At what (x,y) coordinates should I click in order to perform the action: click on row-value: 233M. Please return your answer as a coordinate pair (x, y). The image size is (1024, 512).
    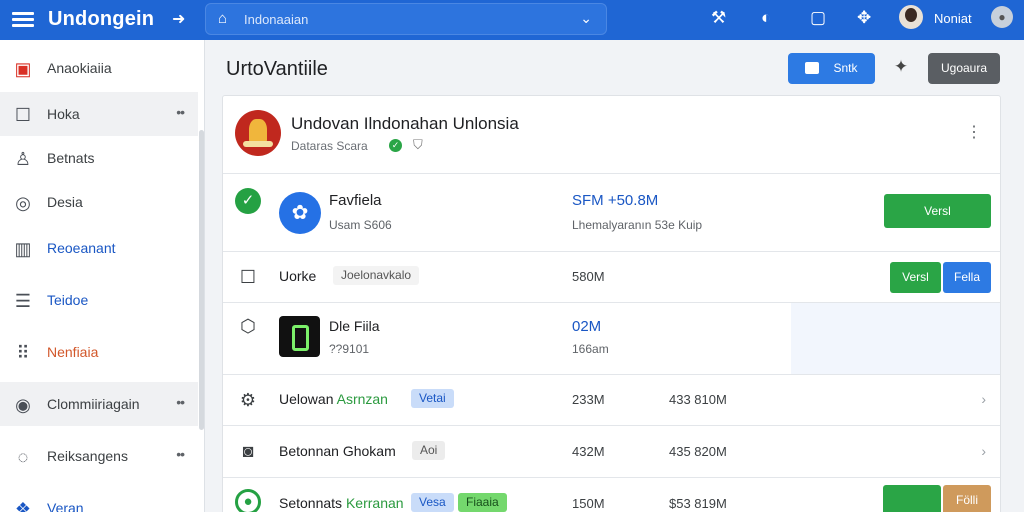
    Looking at the image, I should click on (588, 399).